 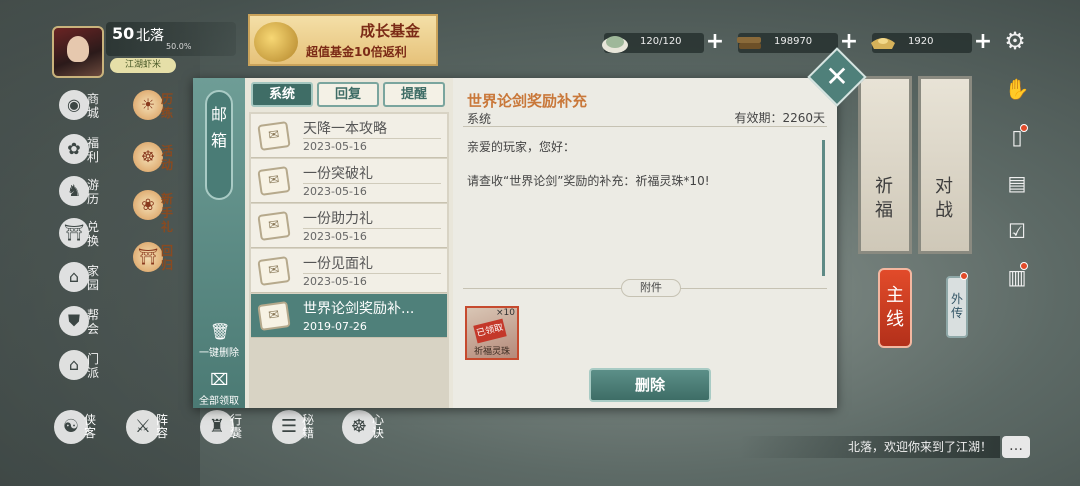 What do you see at coordinates (179, 46) in the screenshot?
I see `exp-percent: 50.0%` at bounding box center [179, 46].